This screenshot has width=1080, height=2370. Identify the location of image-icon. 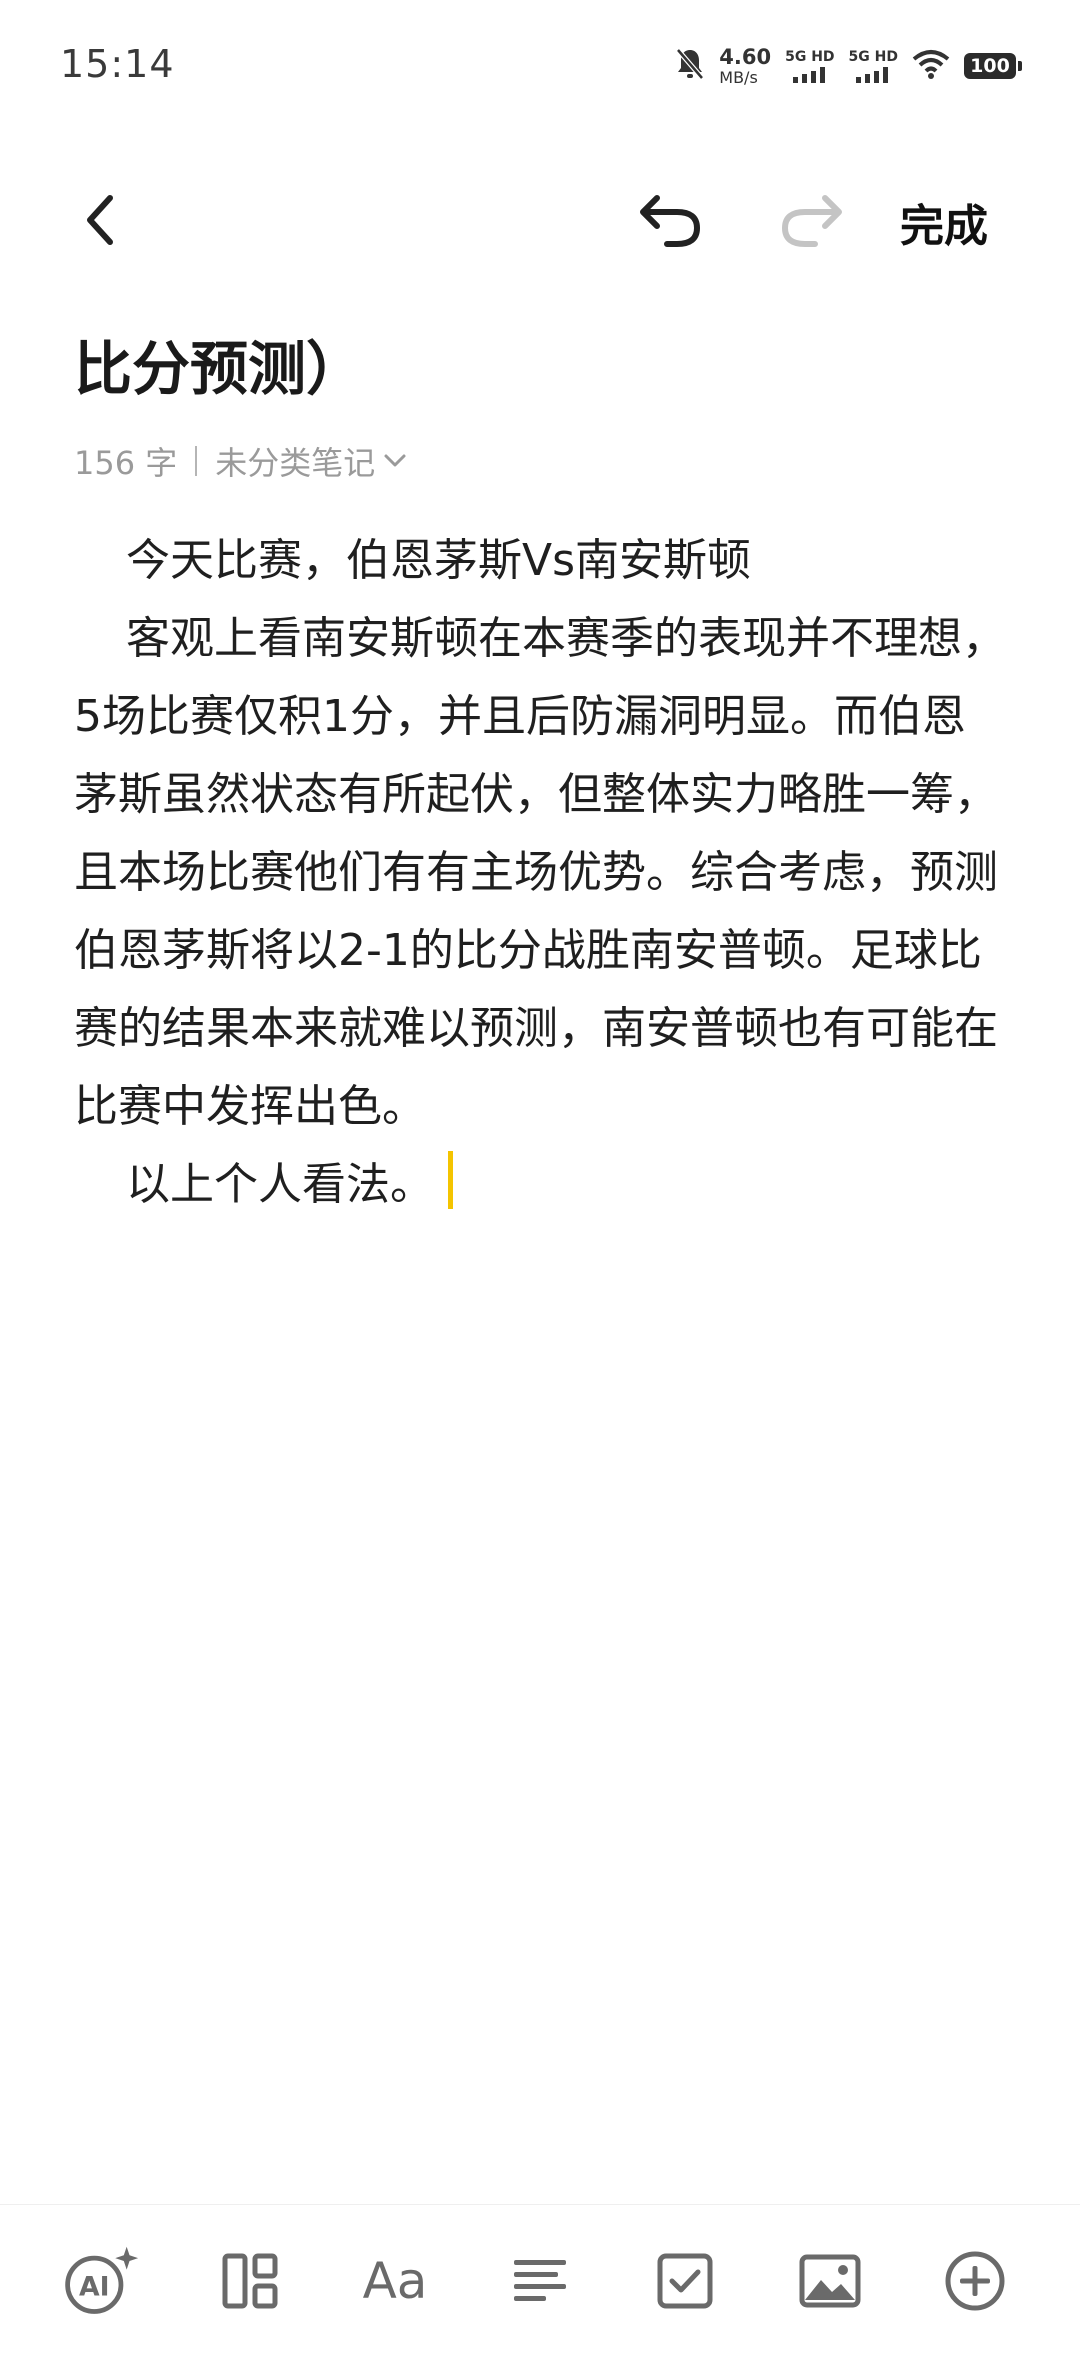
(830, 2281).